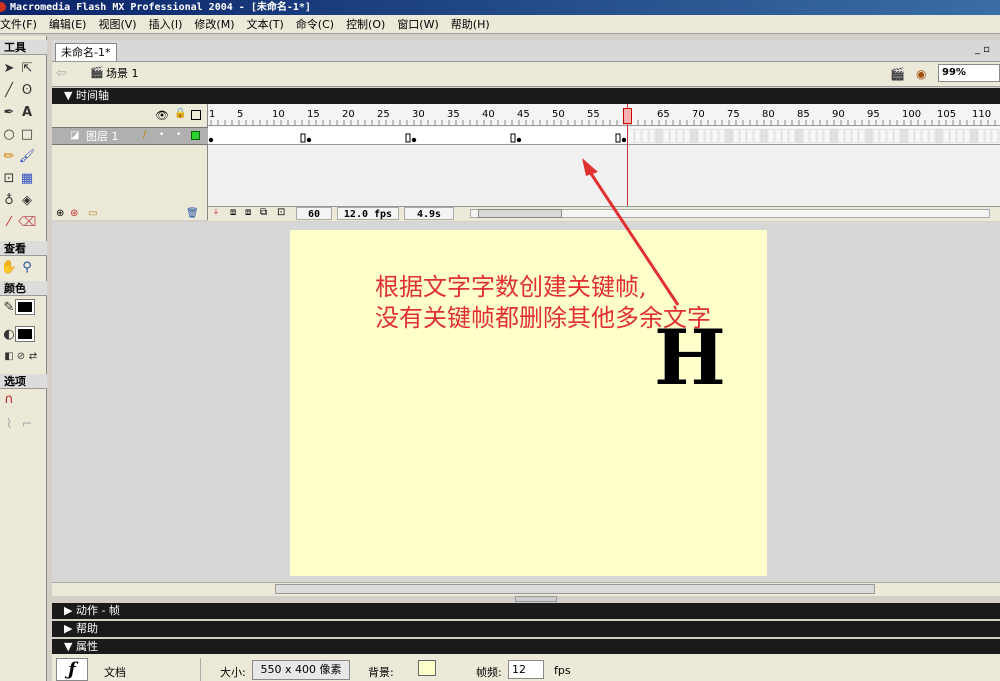 The height and width of the screenshot is (681, 1000). Describe the element at coordinates (453, 114) in the screenshot. I see `ruler-label: 35` at that location.